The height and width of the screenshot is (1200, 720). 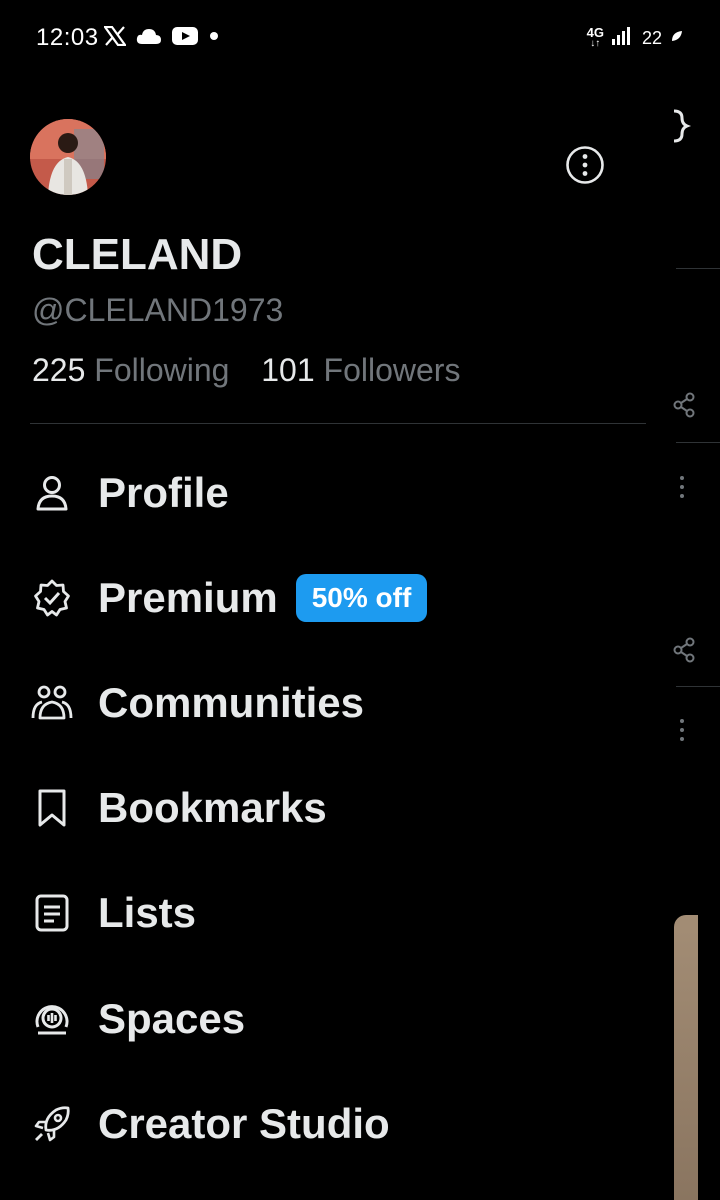 I want to click on followers-link: 101 Followers, so click(x=360, y=370).